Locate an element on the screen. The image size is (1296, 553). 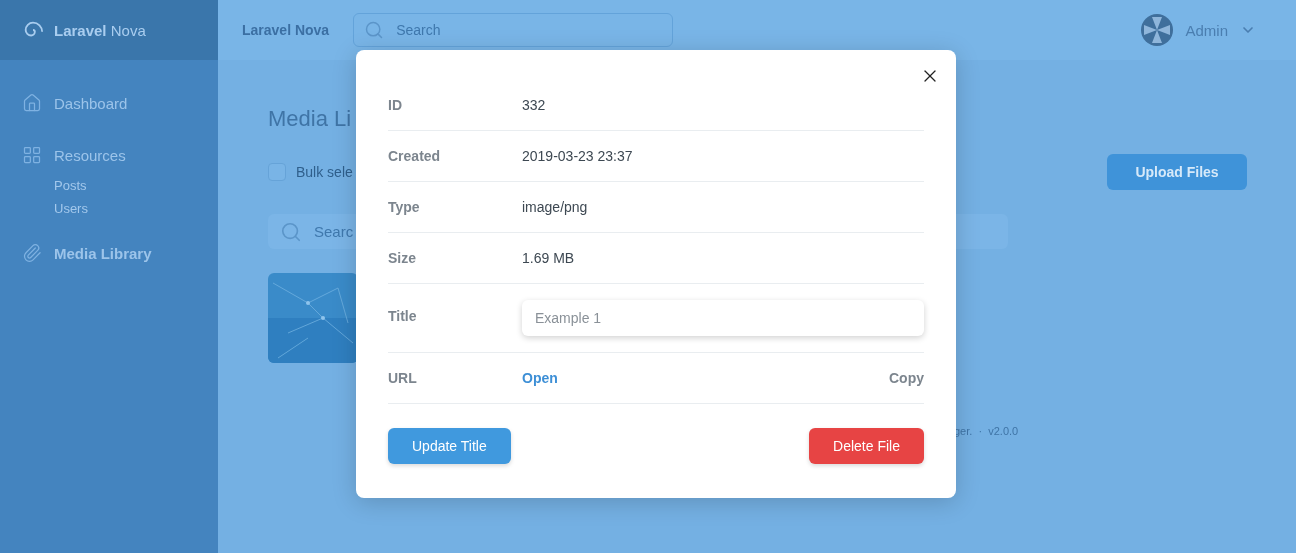
title-input: Example 1 is located at coordinates (723, 318).